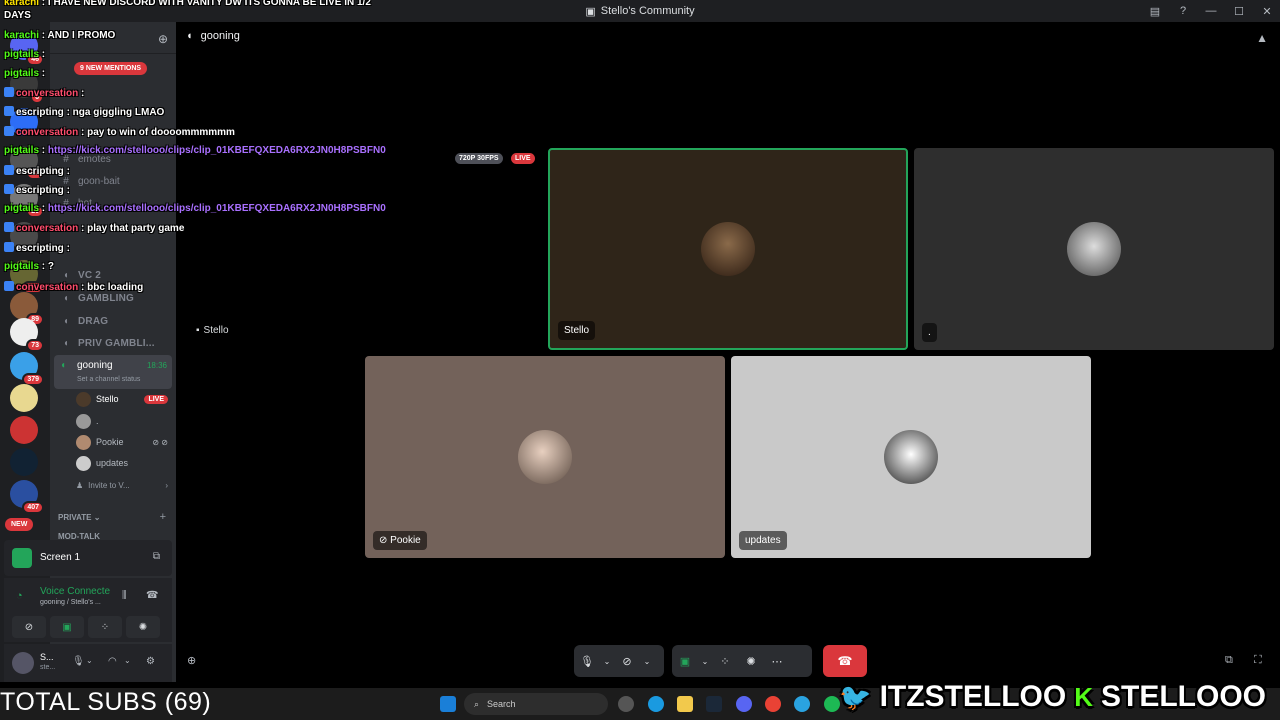  What do you see at coordinates (751, 661) in the screenshot?
I see `soundboard-icon: ✺` at bounding box center [751, 661].